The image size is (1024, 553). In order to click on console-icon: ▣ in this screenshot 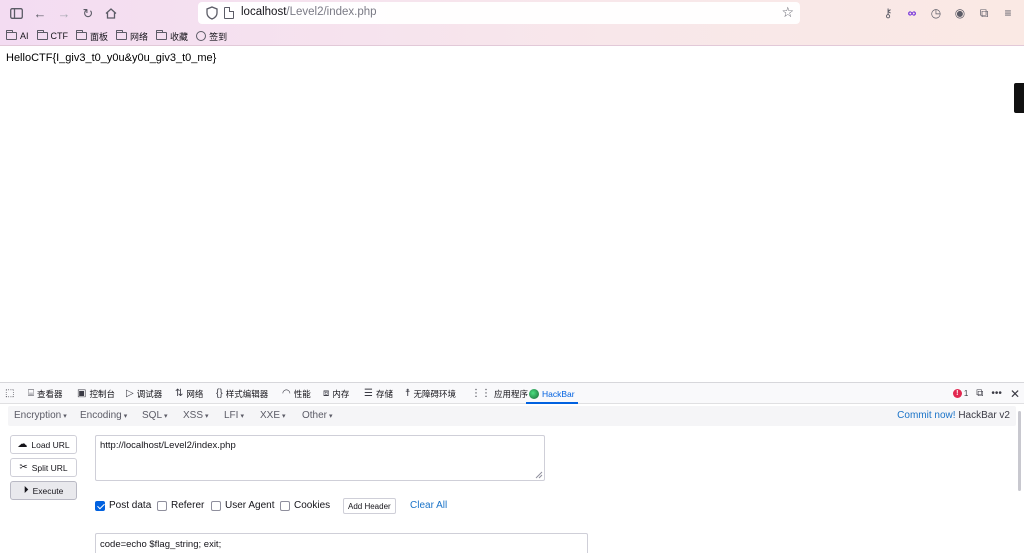, I will do `click(82, 393)`.